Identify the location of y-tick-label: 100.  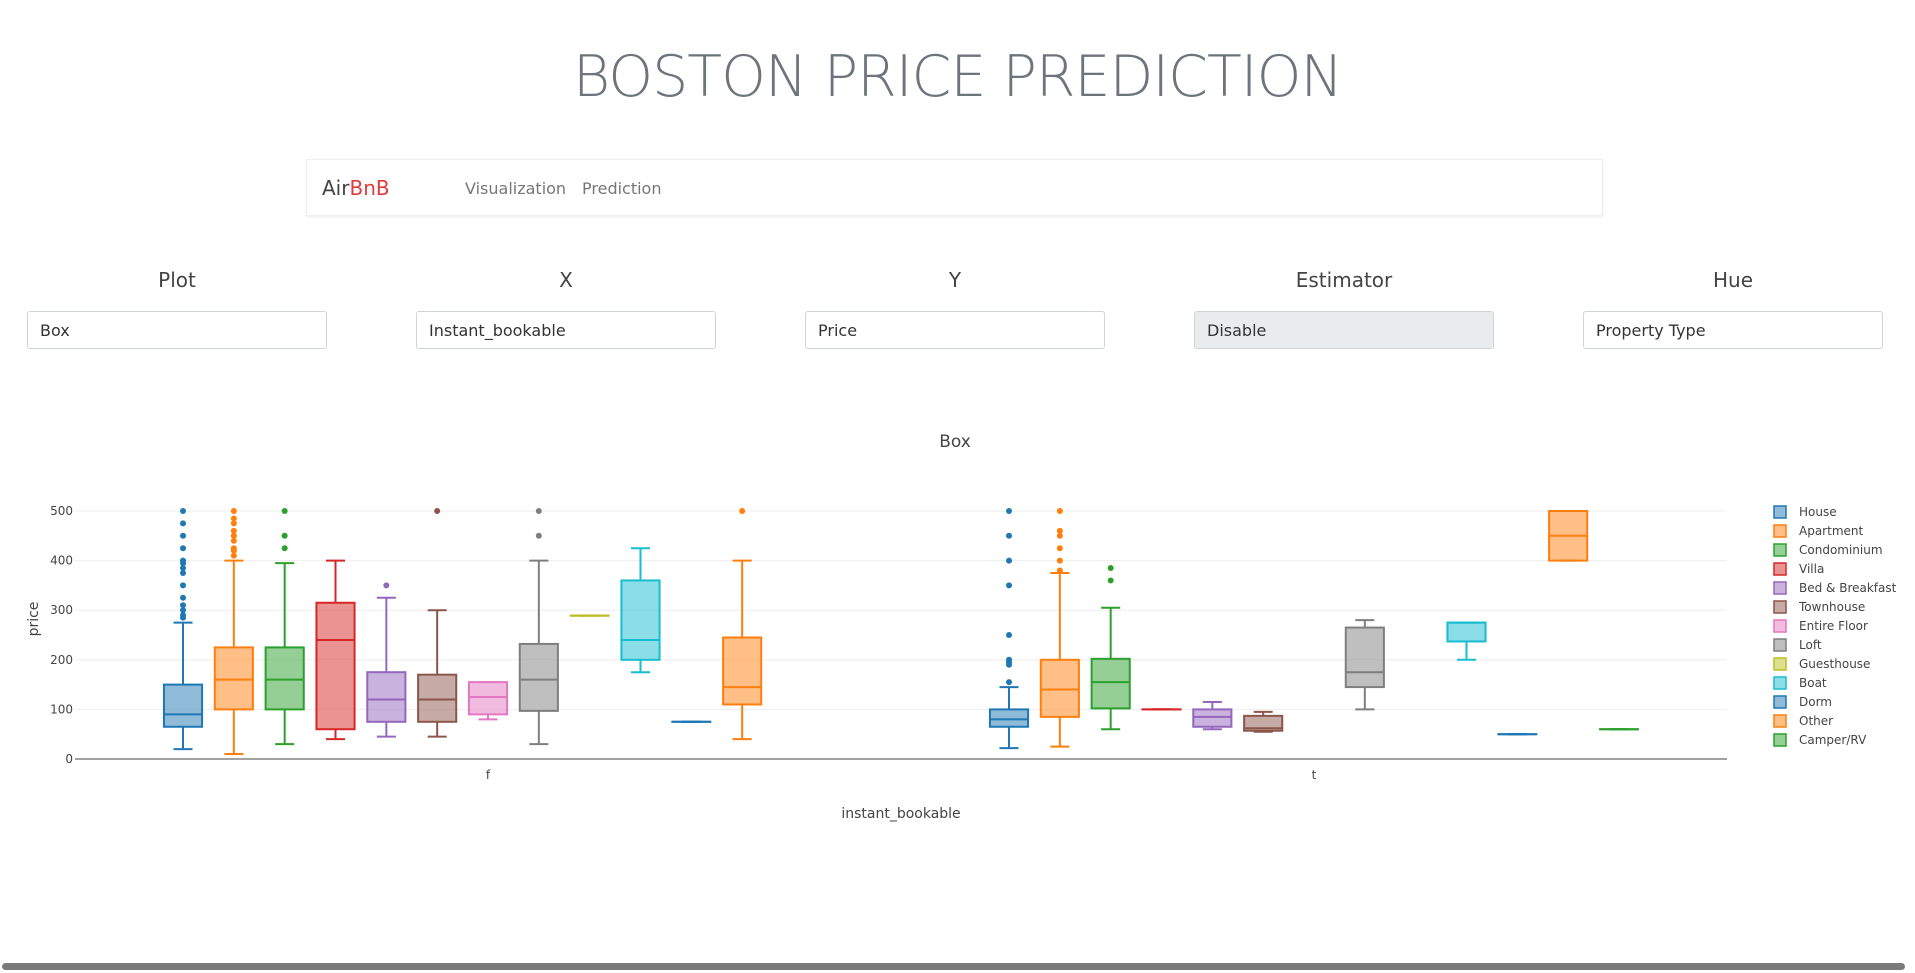
(61, 709).